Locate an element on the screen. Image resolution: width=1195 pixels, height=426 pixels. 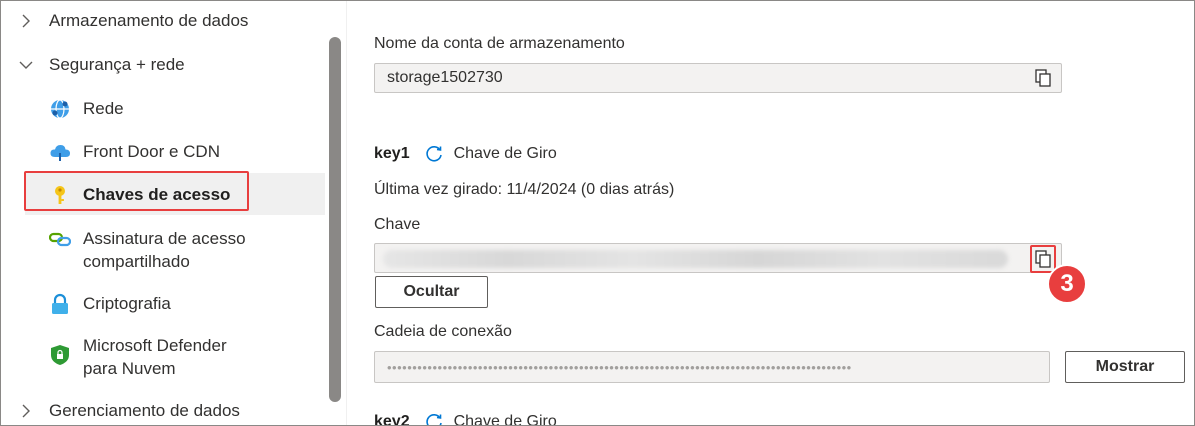
key2-header: key2 Chave de Giro is located at coordinates (465, 419).